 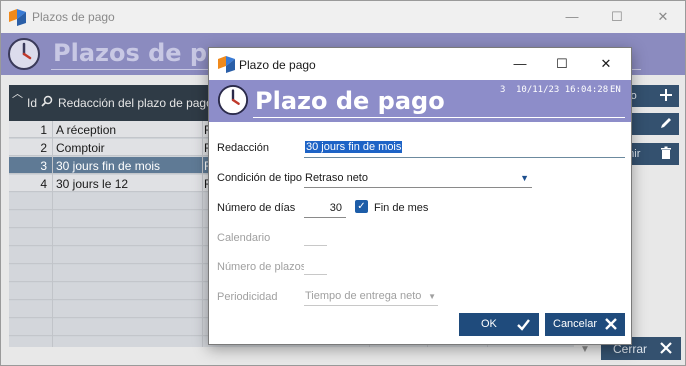 I want to click on fin-de-mes-label: Fin de mes, so click(x=401, y=208).